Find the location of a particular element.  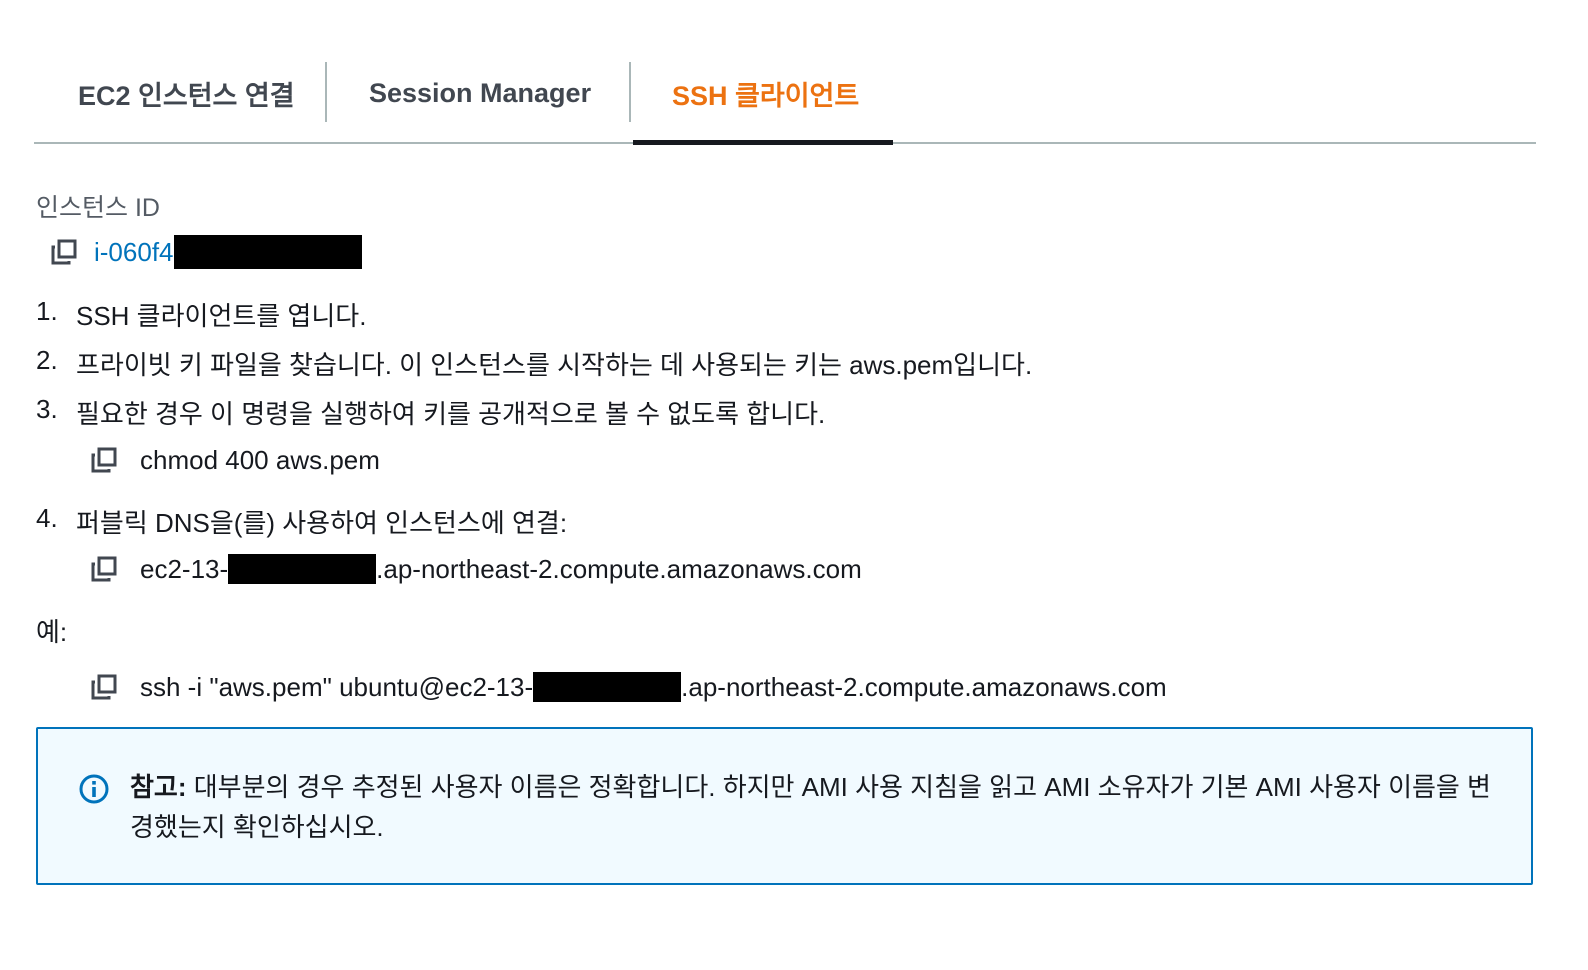

instance-id-link: i-060f4 is located at coordinates (134, 252).